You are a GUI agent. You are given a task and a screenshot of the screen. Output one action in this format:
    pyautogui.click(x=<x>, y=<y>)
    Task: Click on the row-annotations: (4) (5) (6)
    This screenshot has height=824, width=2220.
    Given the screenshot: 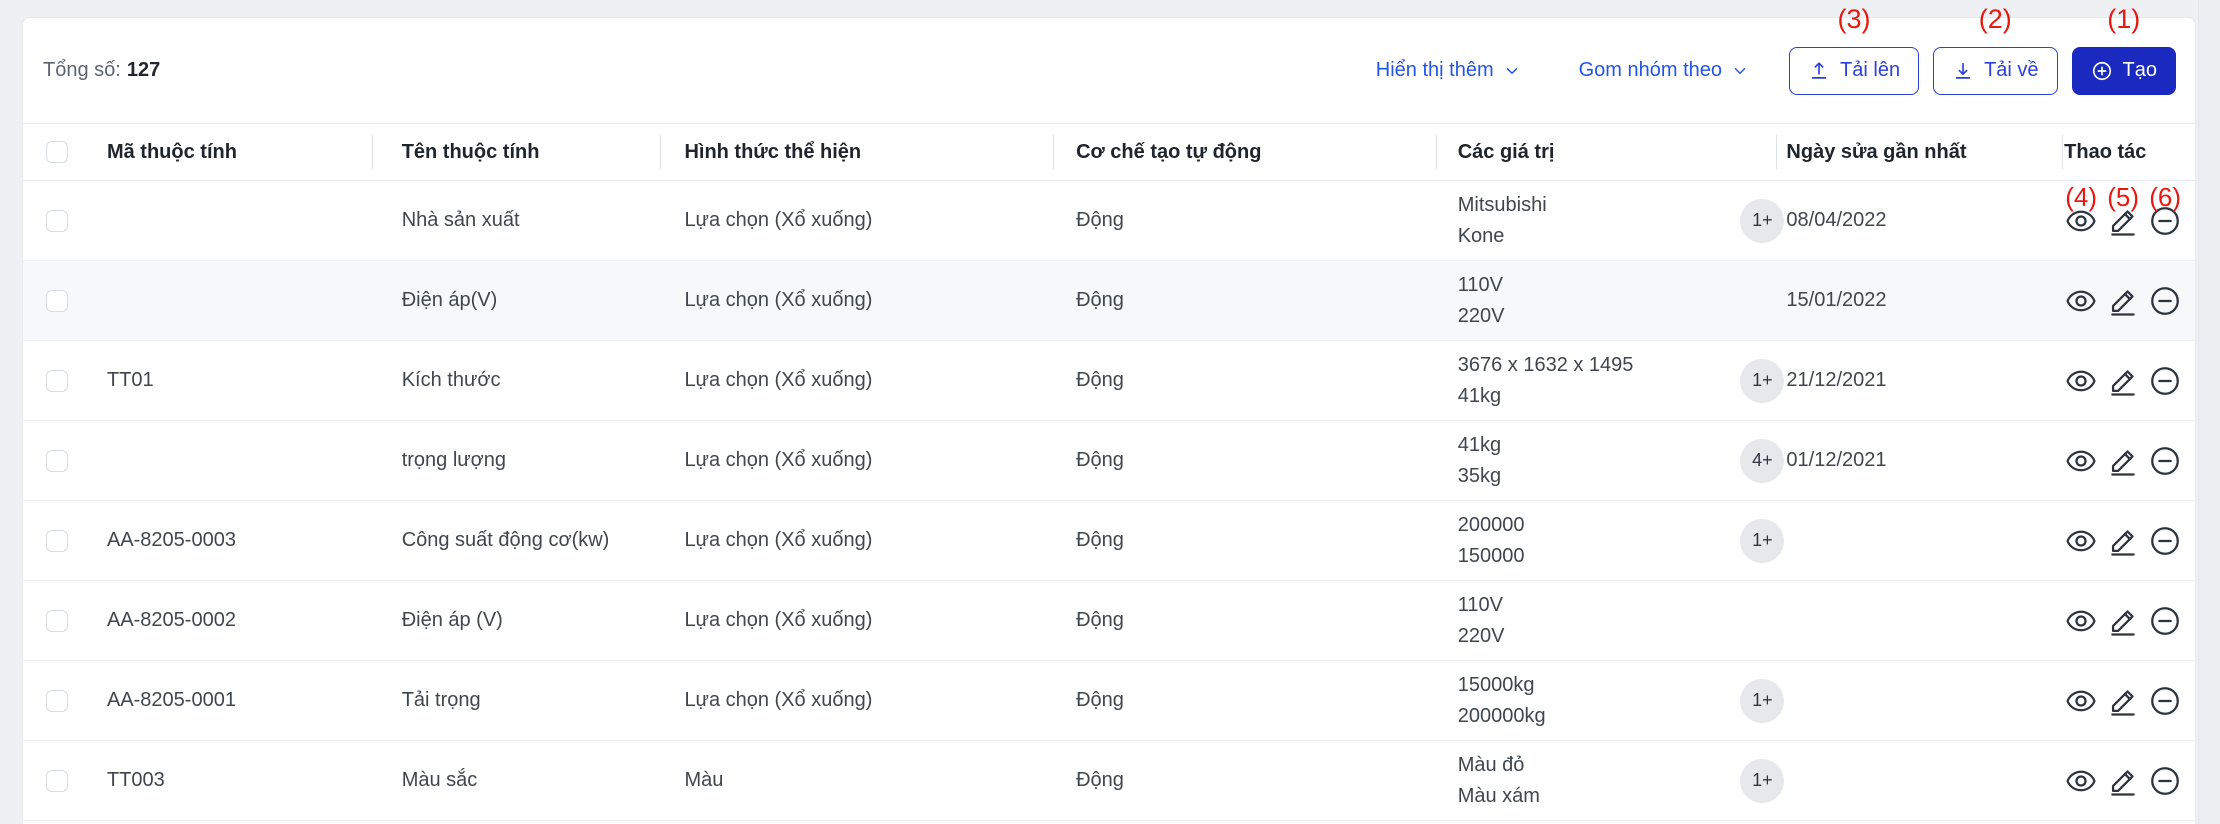 What is the action you would take?
    pyautogui.click(x=2123, y=197)
    